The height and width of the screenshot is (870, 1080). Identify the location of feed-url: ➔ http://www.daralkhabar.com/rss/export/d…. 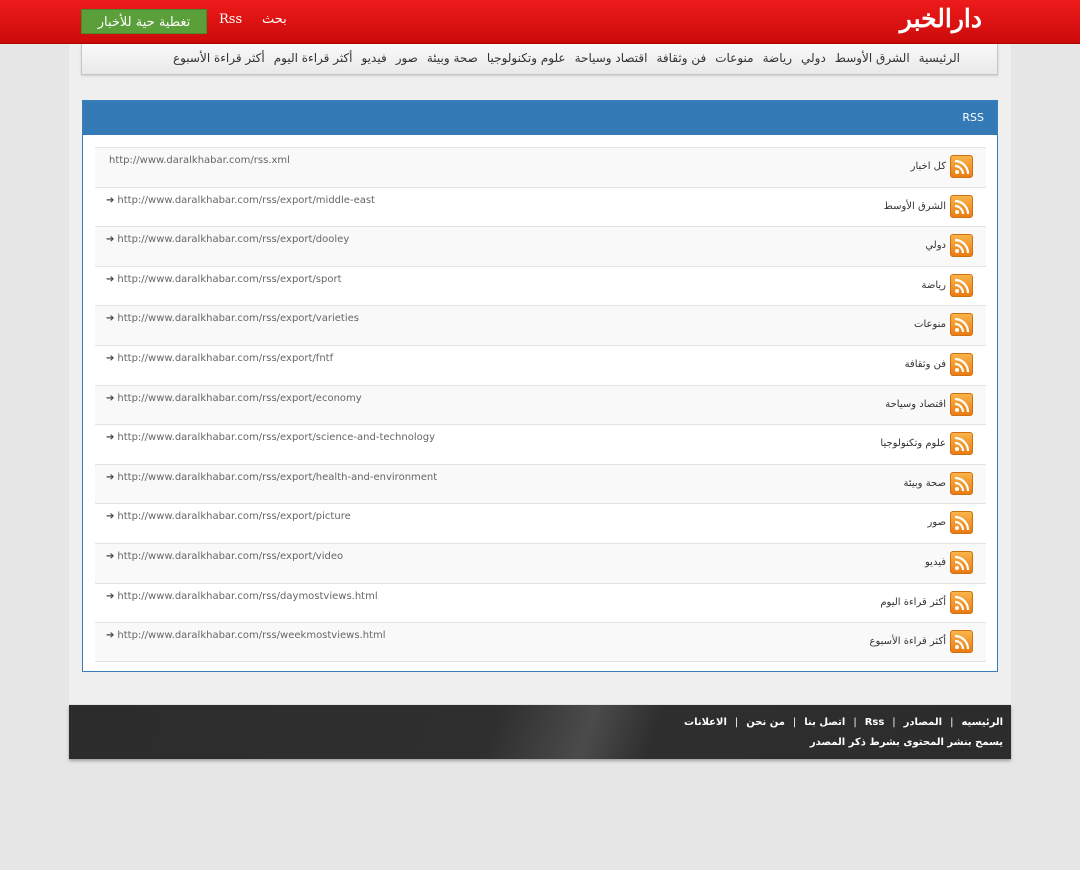
(227, 239).